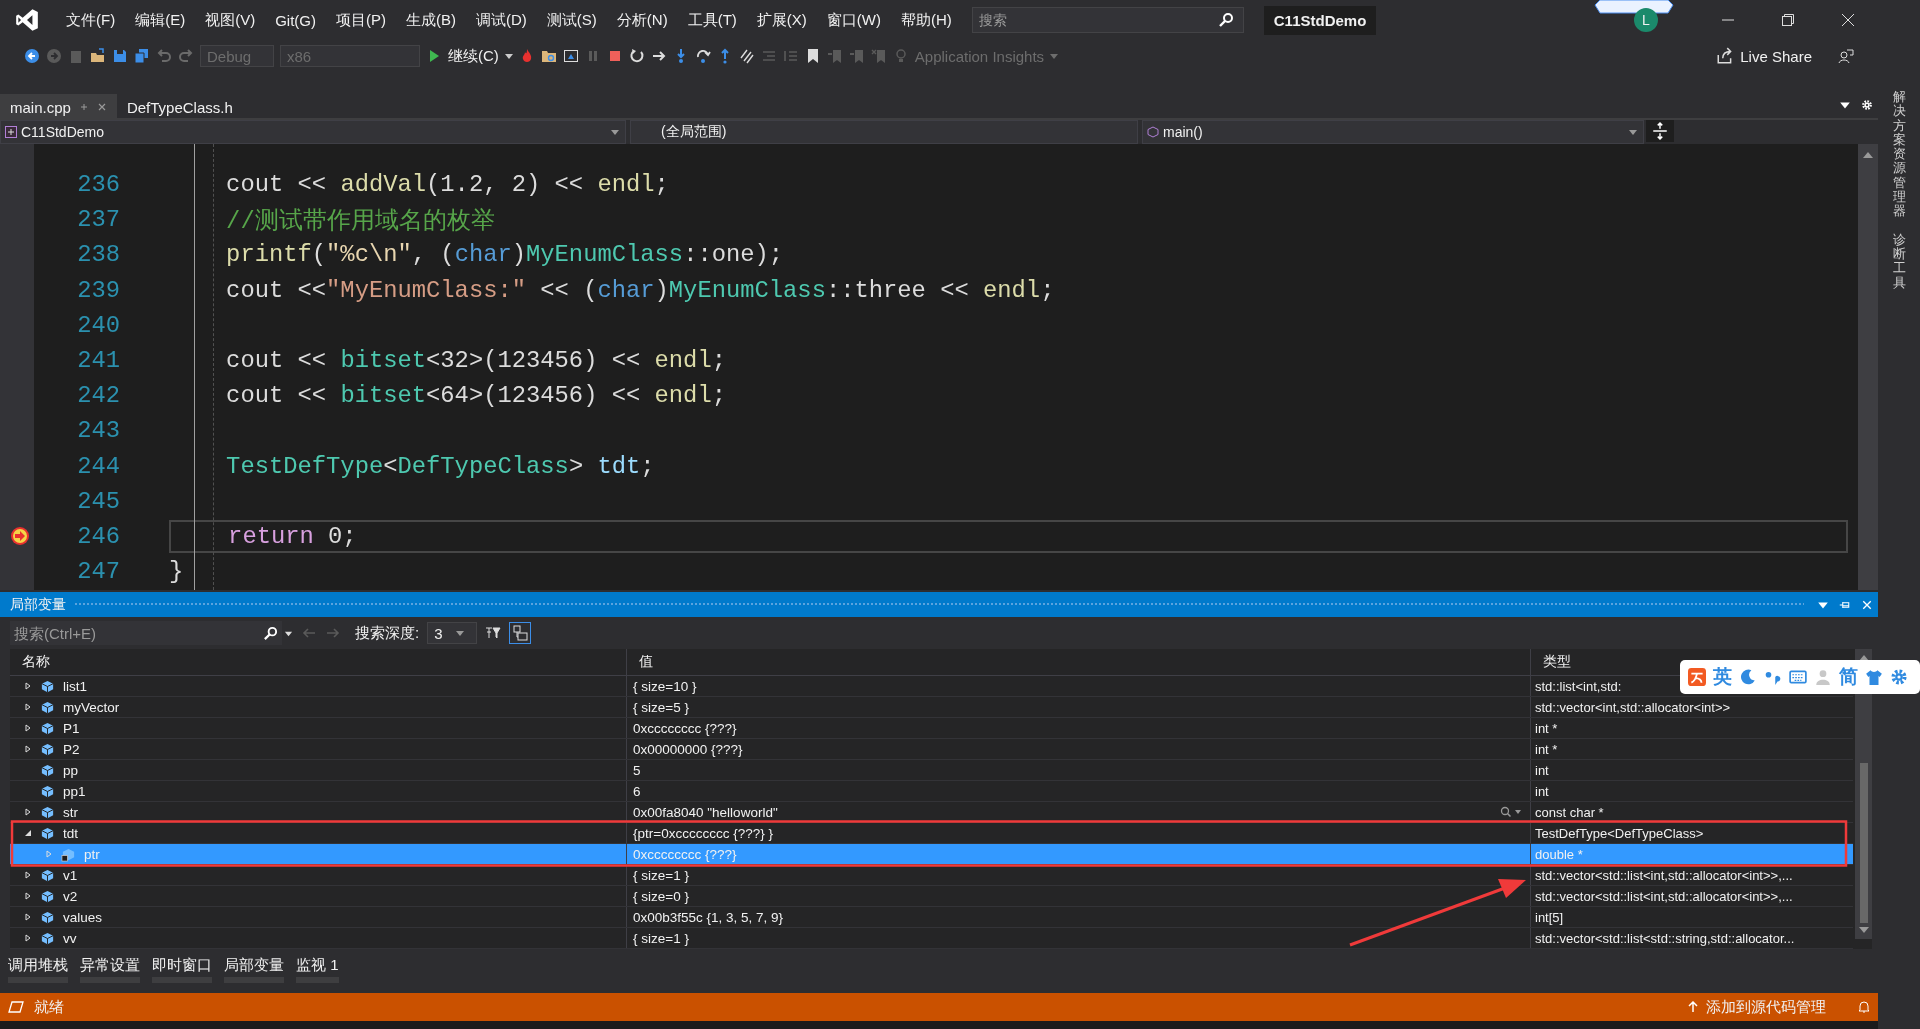  What do you see at coordinates (1874, 677) in the screenshot?
I see `shirt-icon` at bounding box center [1874, 677].